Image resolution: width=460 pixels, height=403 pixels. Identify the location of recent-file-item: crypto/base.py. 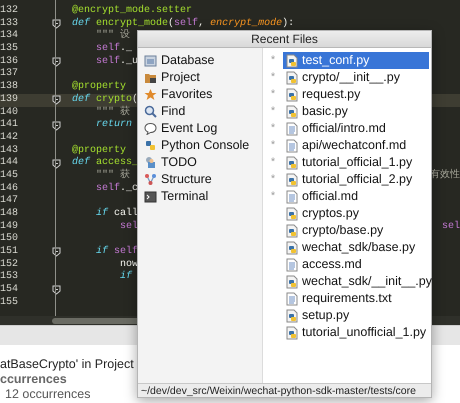
(356, 230).